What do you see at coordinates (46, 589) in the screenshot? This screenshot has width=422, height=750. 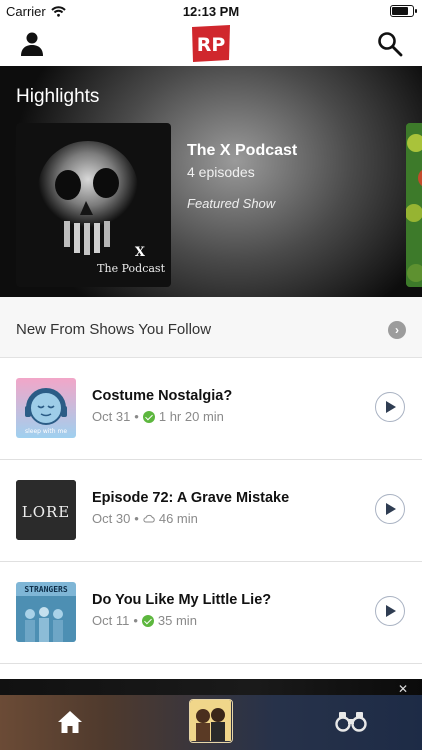 I see `artwork-label: STRANGERS` at bounding box center [46, 589].